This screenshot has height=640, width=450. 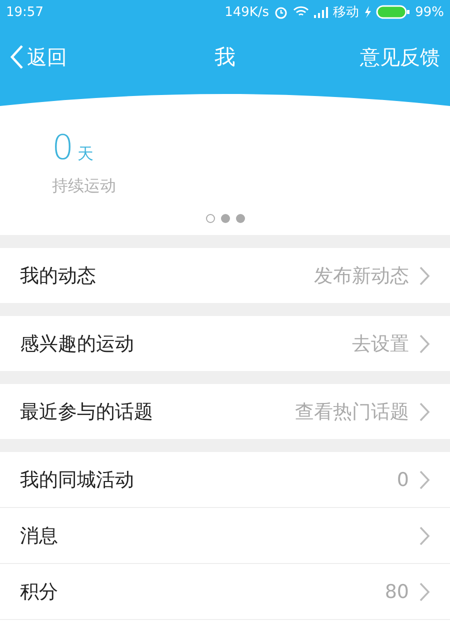 What do you see at coordinates (58, 276) in the screenshot?
I see `row-label: 我的动态` at bounding box center [58, 276].